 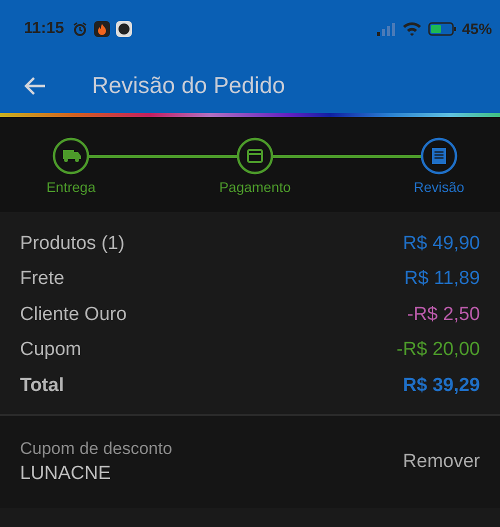 I want to click on circle-app-icon, so click(x=124, y=29).